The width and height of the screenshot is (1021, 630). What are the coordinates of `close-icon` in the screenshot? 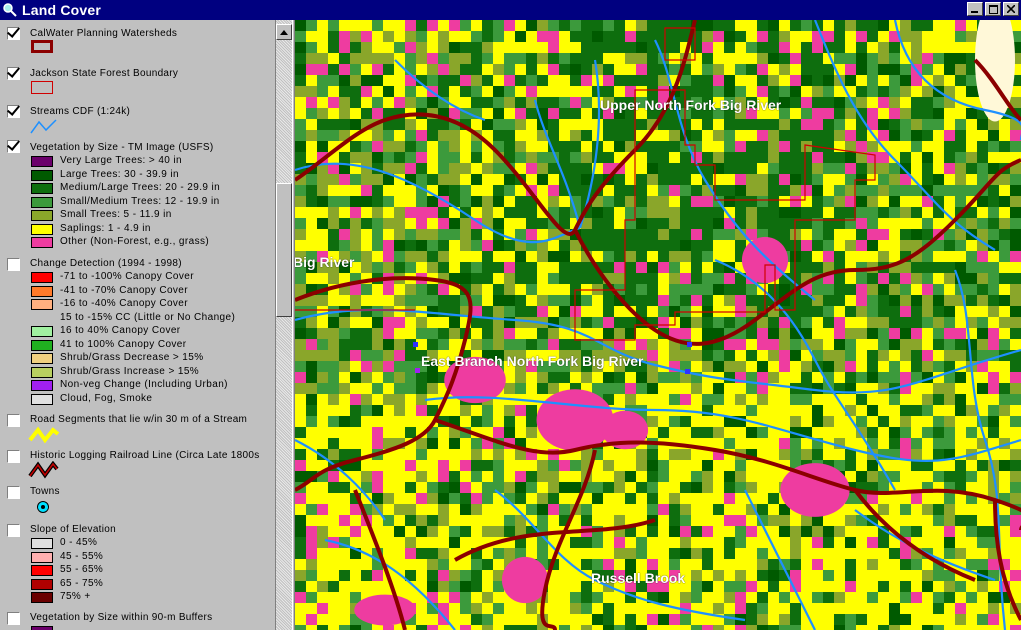 It's located at (1011, 9).